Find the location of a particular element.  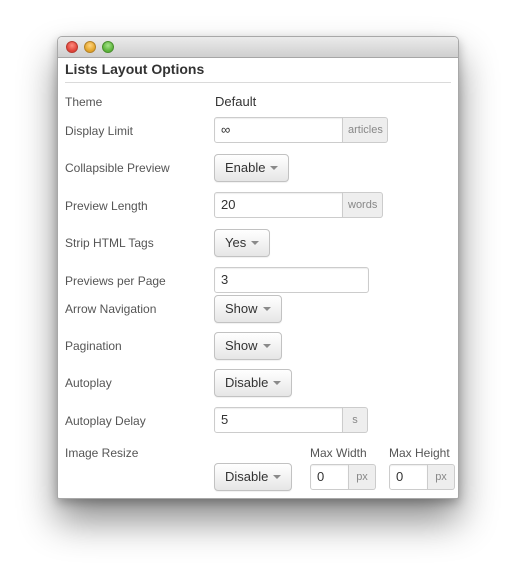

collapsible-preview-selected: Enable is located at coordinates (245, 167).